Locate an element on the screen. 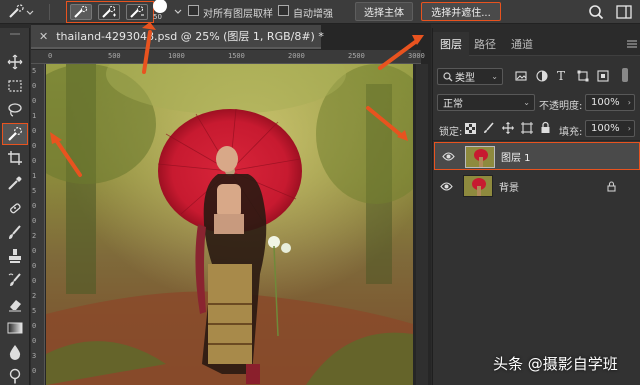 The height and width of the screenshot is (385, 640). workspace-icon is located at coordinates (624, 12).